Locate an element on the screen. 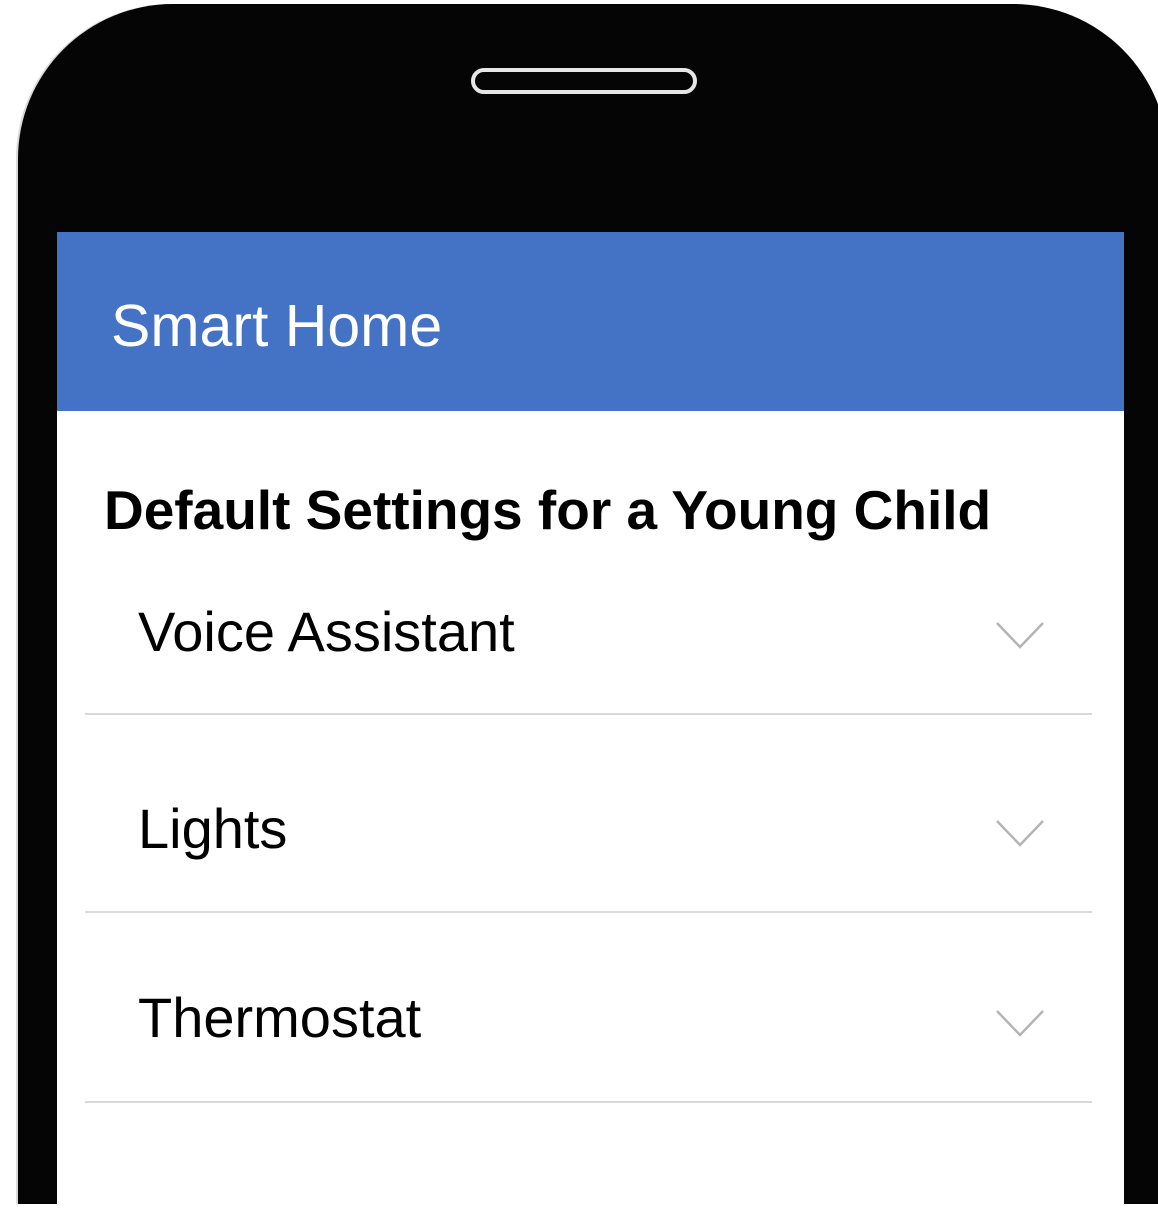 This screenshot has height=1232, width=1158. setting-row-lights: Lights is located at coordinates (588, 814).